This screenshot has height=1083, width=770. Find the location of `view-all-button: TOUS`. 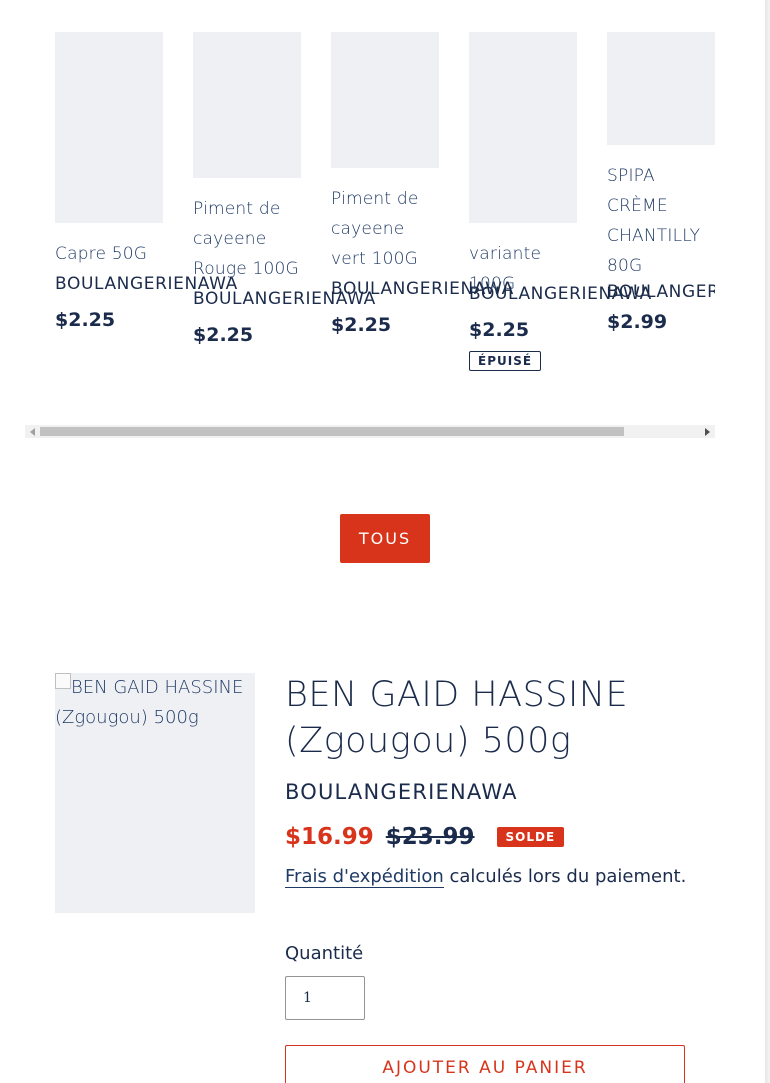

view-all-button: TOUS is located at coordinates (385, 538).